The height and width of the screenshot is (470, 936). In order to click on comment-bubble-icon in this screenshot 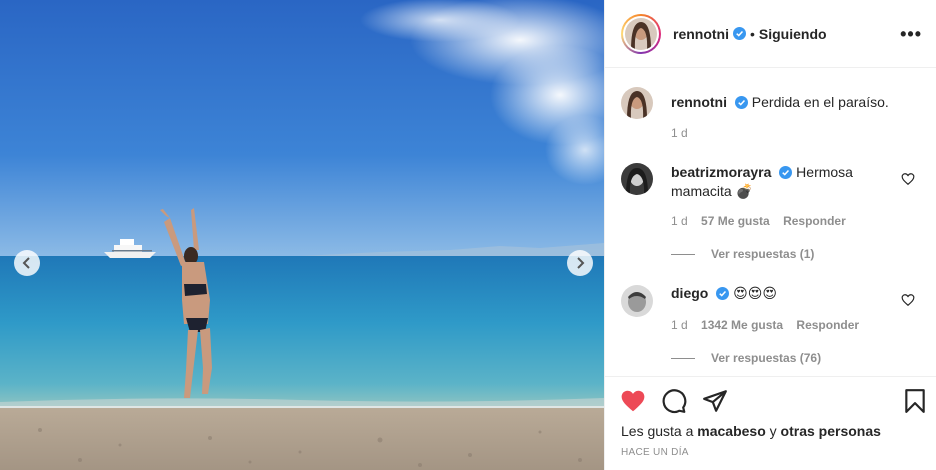, I will do `click(674, 401)`.